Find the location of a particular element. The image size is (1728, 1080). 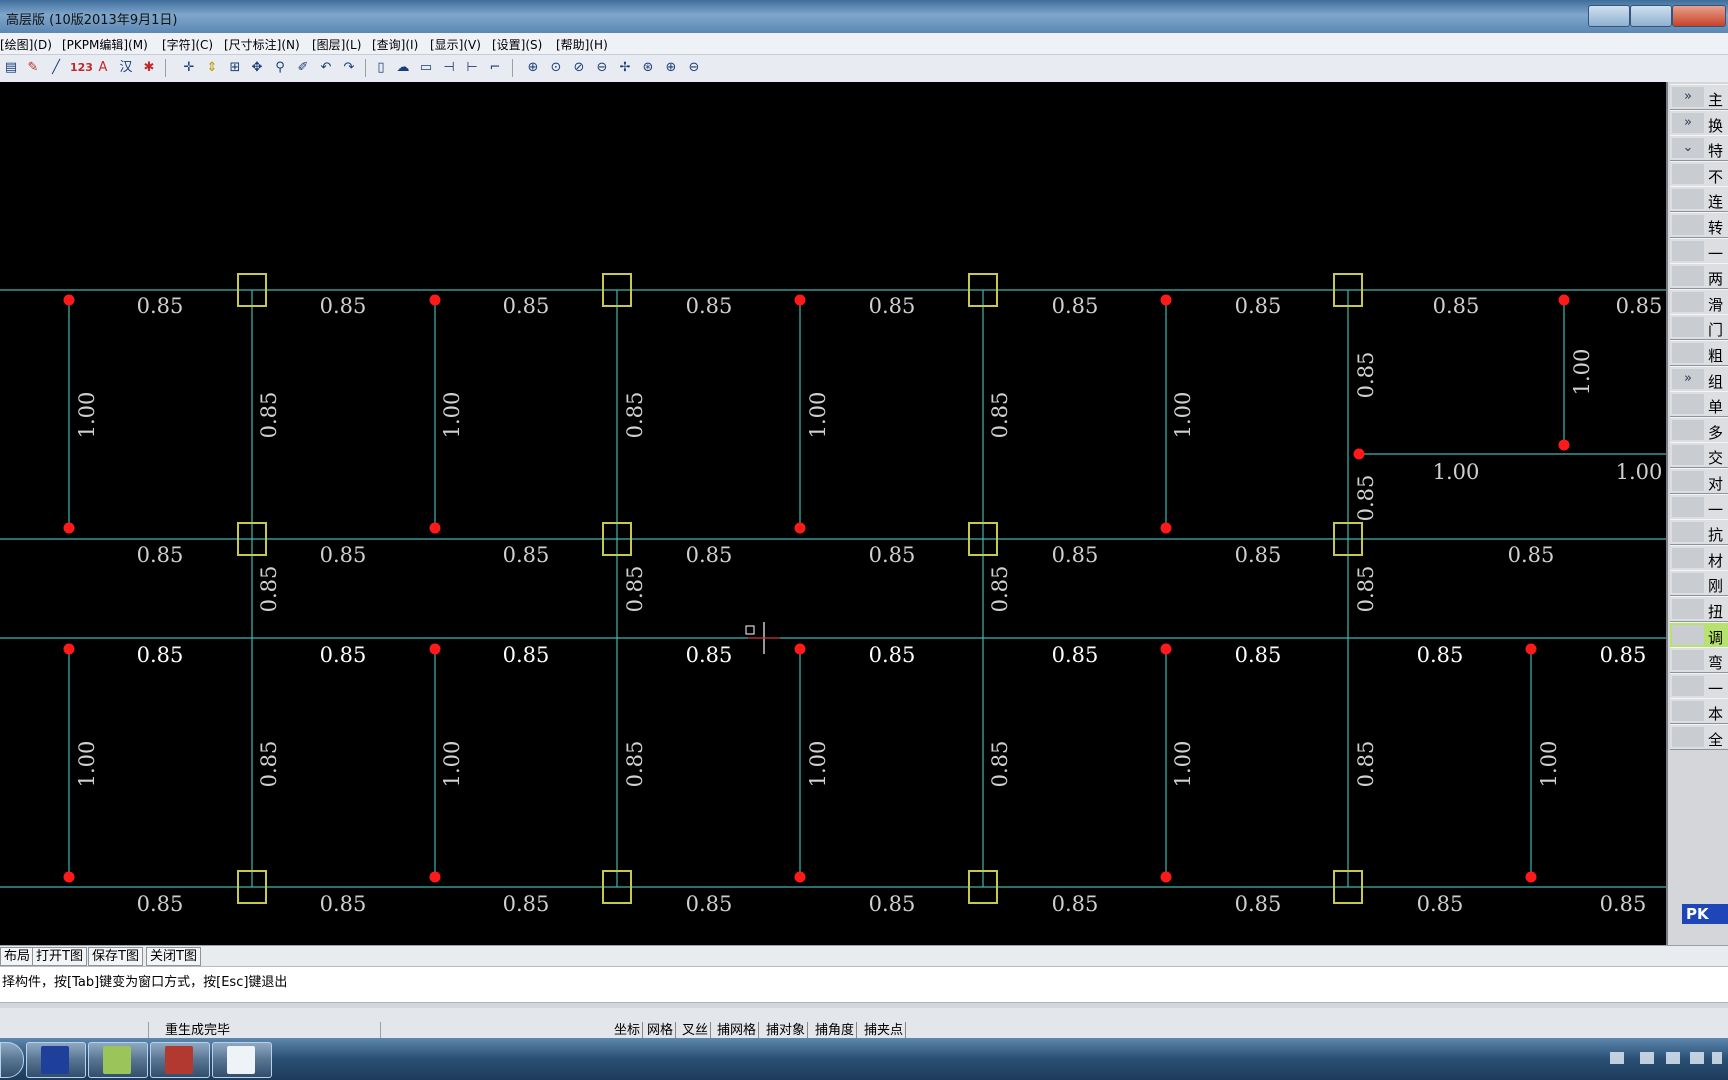

pan-icon: ✥ is located at coordinates (257, 68).